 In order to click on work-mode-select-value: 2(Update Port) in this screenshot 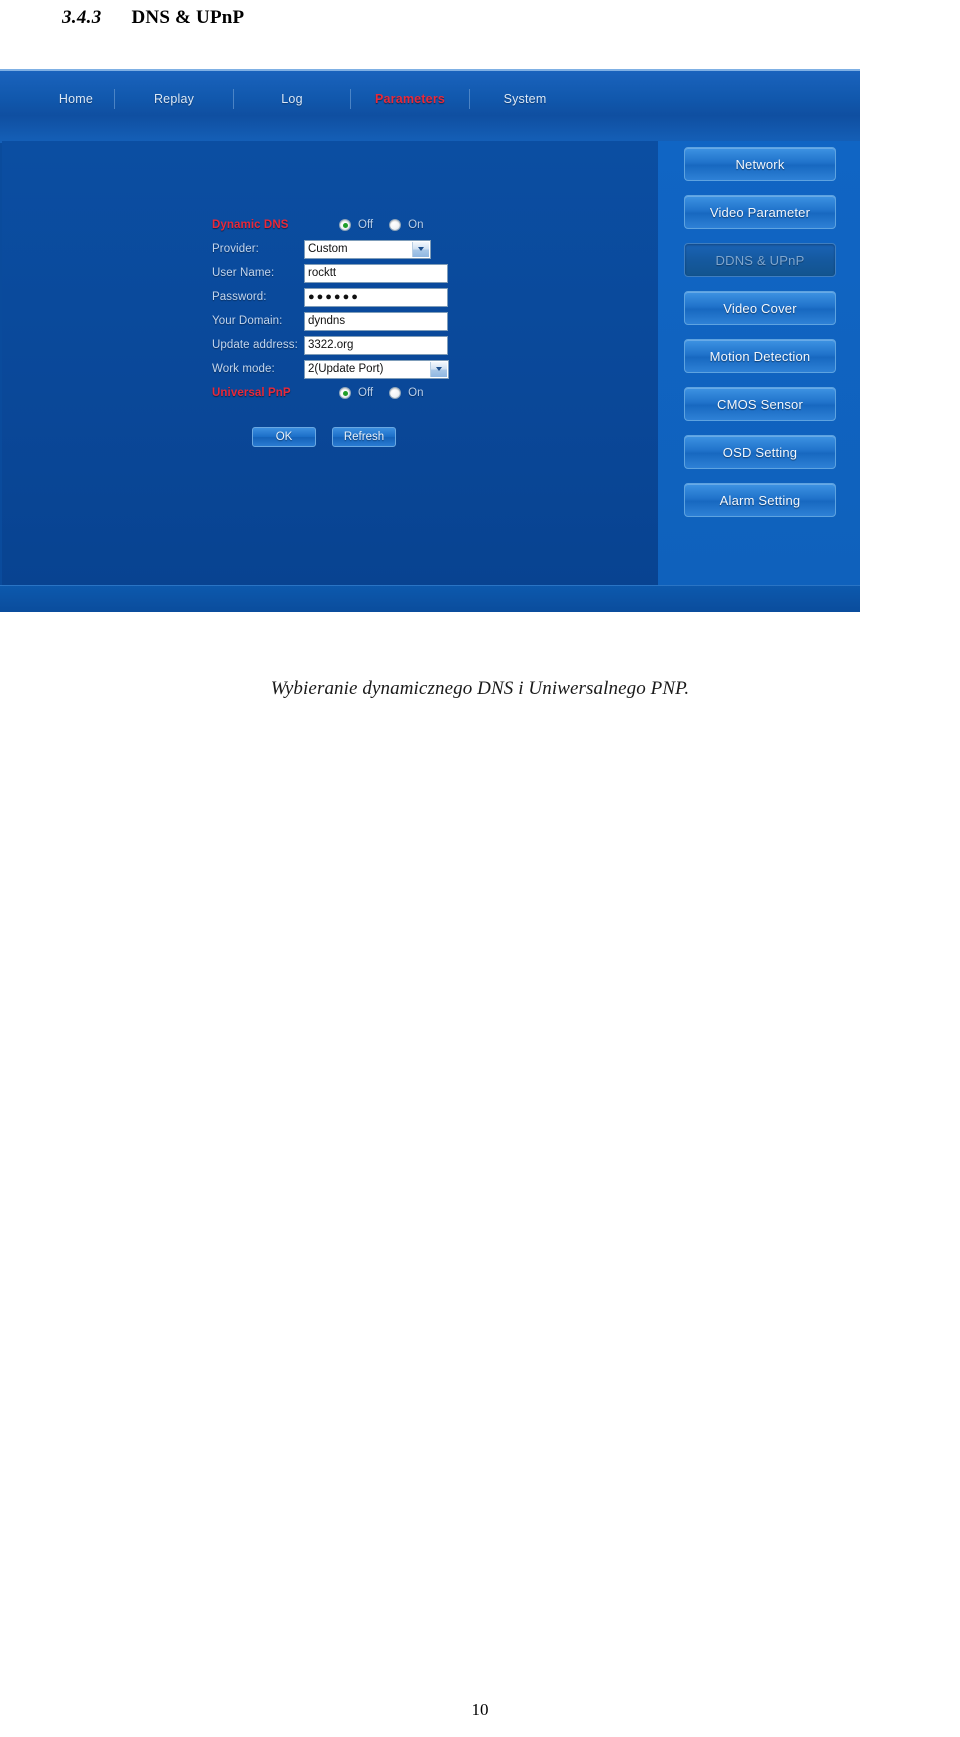, I will do `click(346, 368)`.